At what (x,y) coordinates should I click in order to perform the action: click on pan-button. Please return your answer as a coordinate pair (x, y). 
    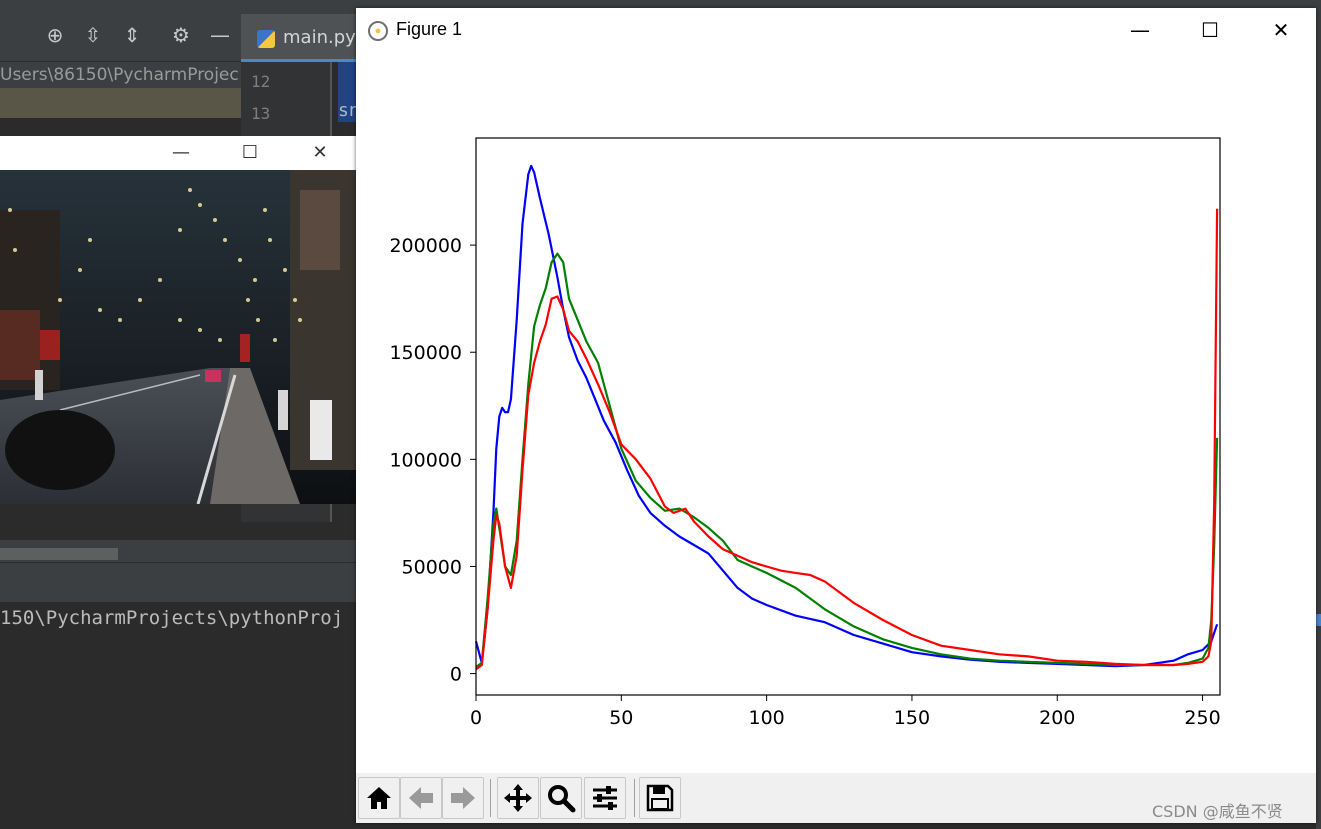
    Looking at the image, I should click on (518, 798).